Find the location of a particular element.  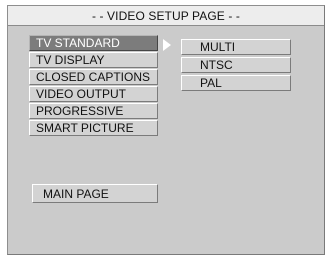

menu-item-smart-picture: SMART PICTURE is located at coordinates (93, 128).